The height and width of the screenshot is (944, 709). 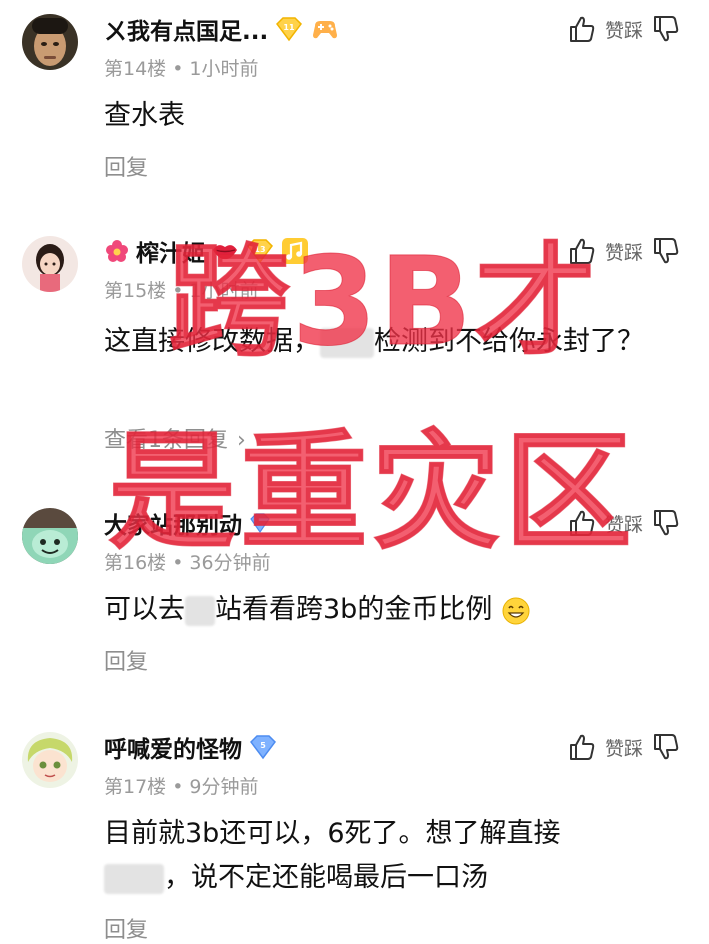 What do you see at coordinates (230, 563) in the screenshot?
I see `post-time: 36分钟前` at bounding box center [230, 563].